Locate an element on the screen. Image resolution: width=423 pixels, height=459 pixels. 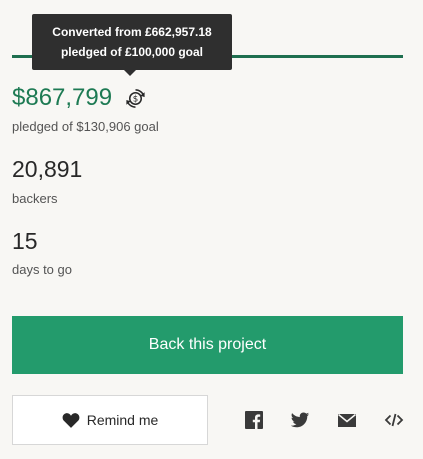
facebook-icon is located at coordinates (254, 420).